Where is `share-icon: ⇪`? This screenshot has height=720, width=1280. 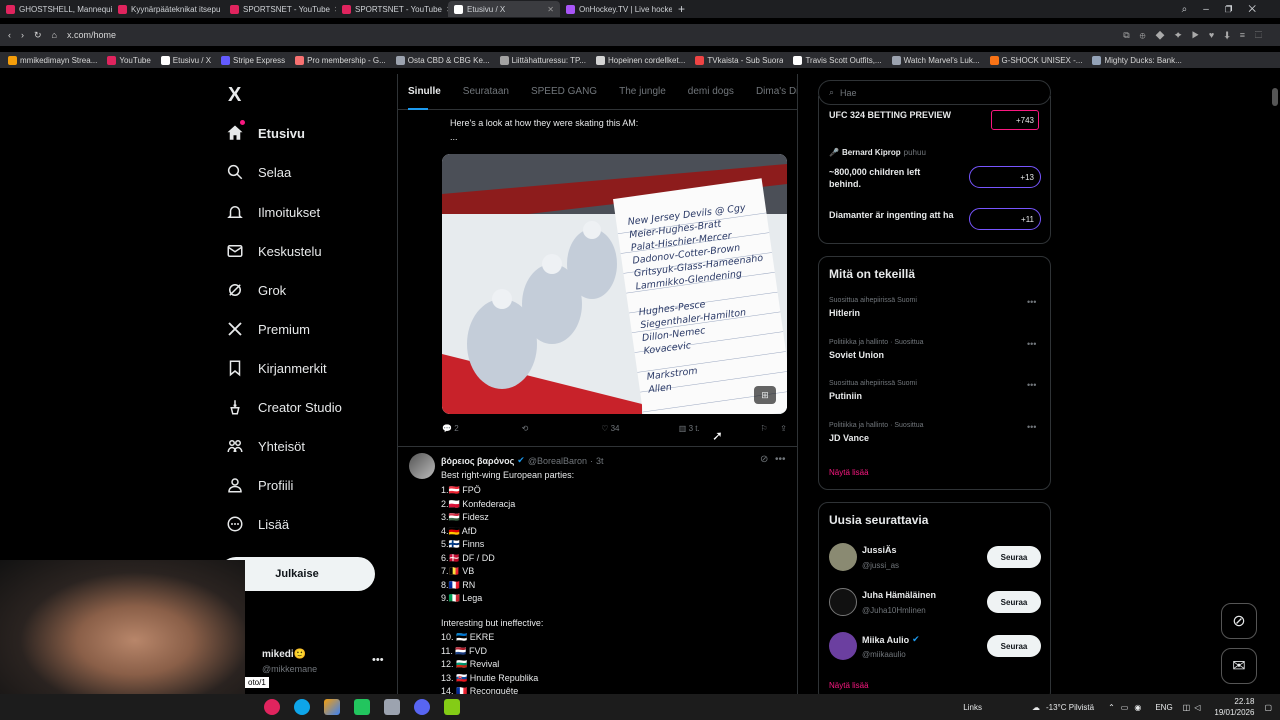 share-icon: ⇪ is located at coordinates (783, 428).